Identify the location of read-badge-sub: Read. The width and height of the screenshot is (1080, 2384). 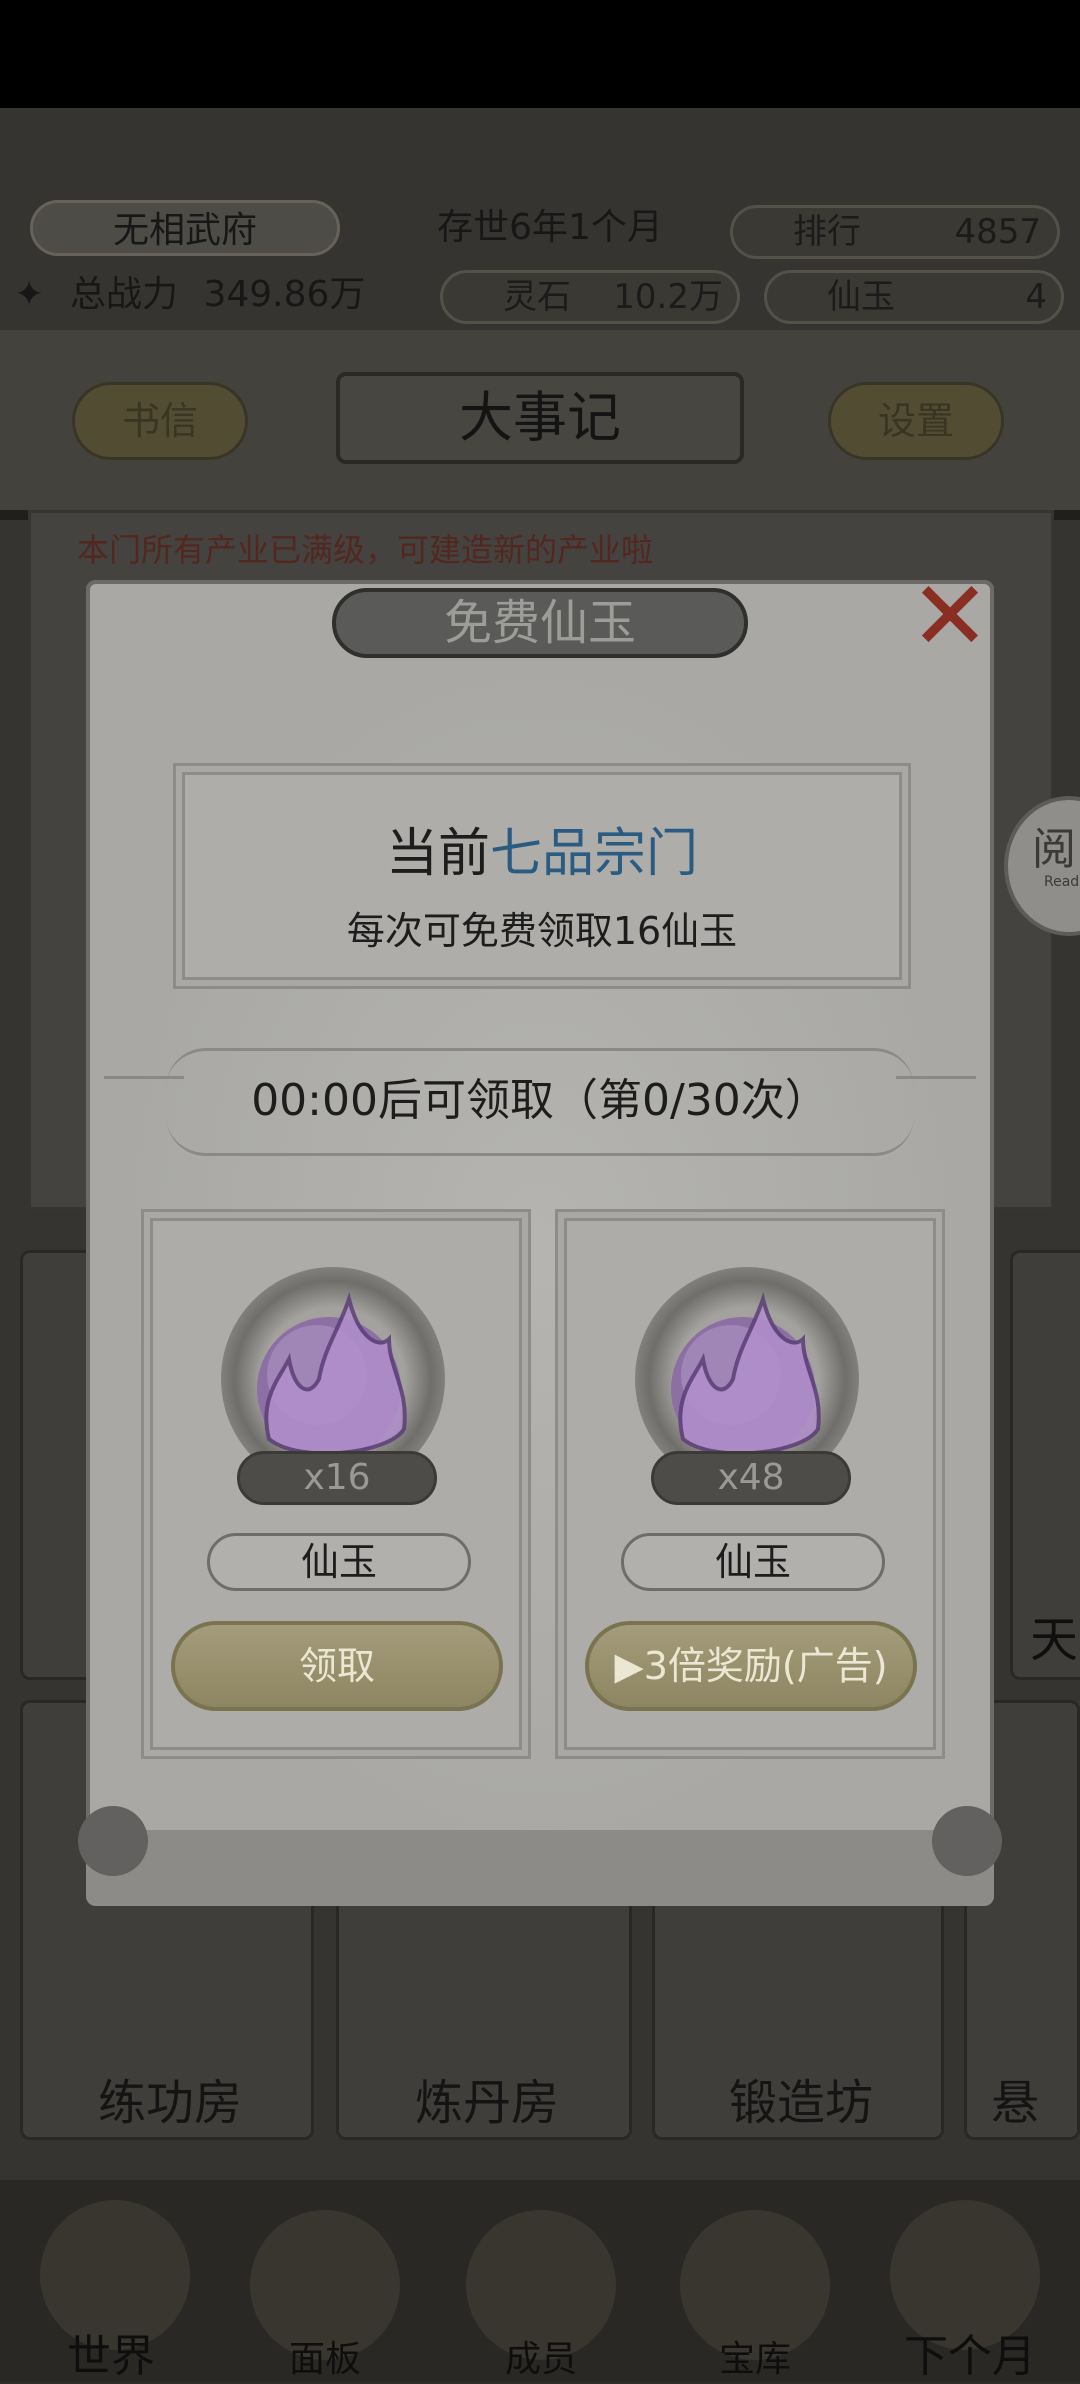
(1062, 882).